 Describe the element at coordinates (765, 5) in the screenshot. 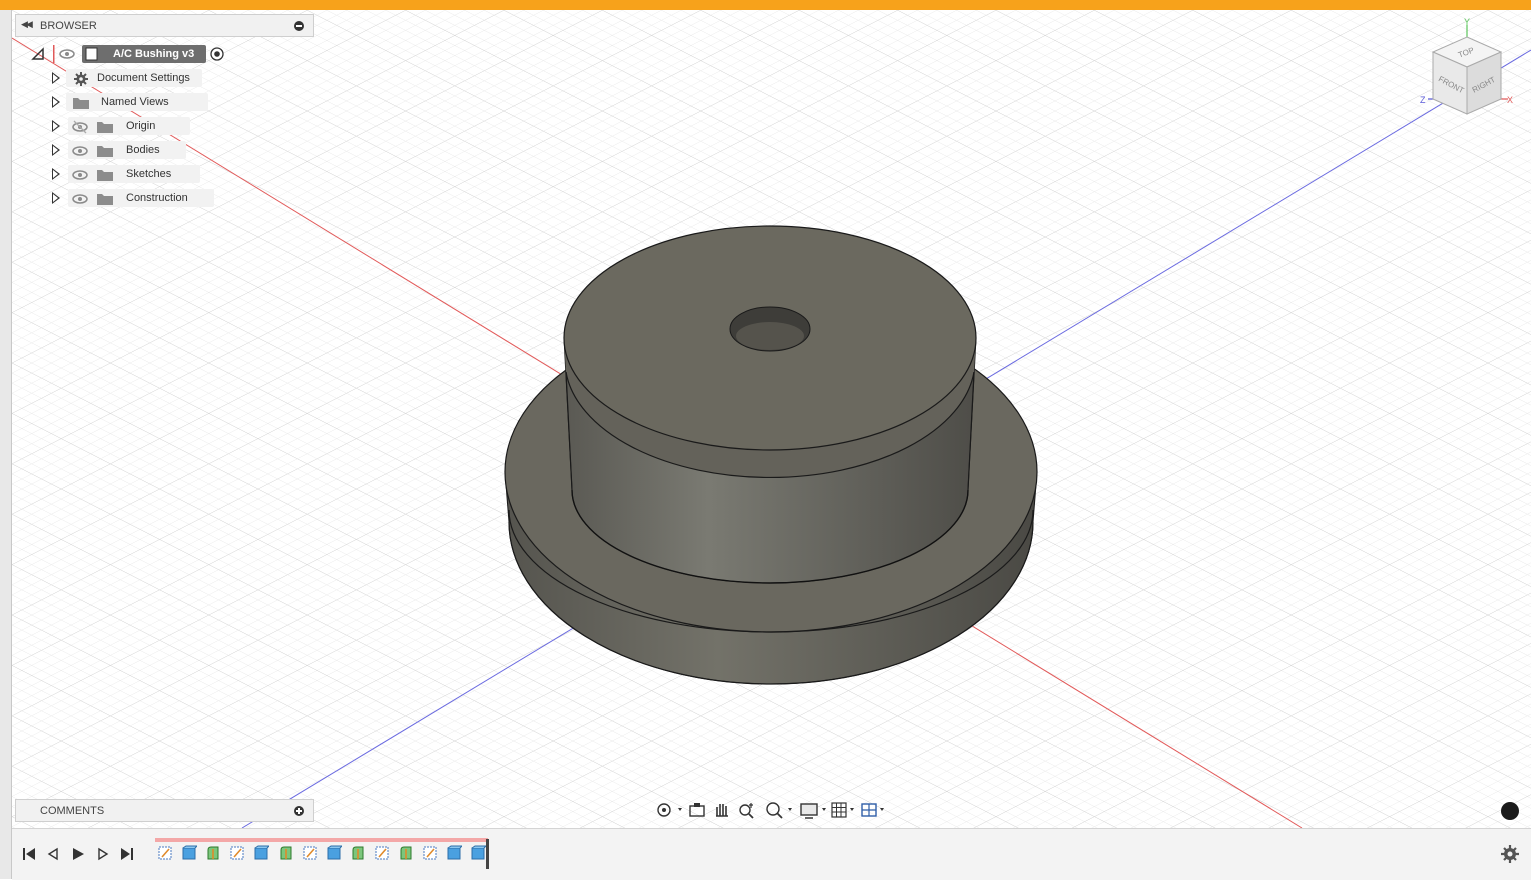

I see `top-status-bar` at that location.